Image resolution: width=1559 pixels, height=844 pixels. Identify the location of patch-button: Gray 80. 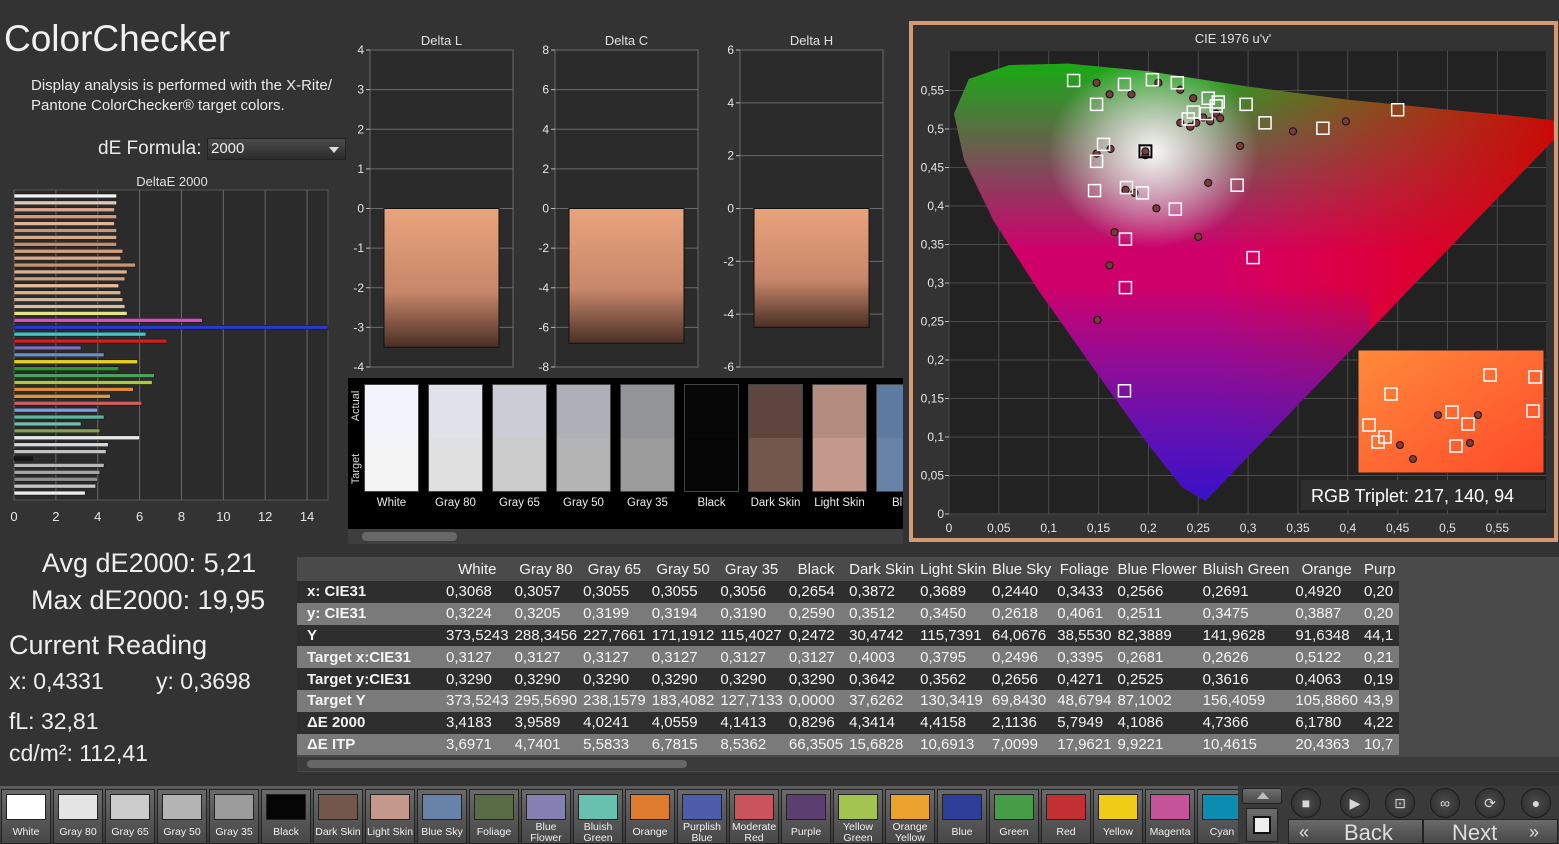
(78, 816).